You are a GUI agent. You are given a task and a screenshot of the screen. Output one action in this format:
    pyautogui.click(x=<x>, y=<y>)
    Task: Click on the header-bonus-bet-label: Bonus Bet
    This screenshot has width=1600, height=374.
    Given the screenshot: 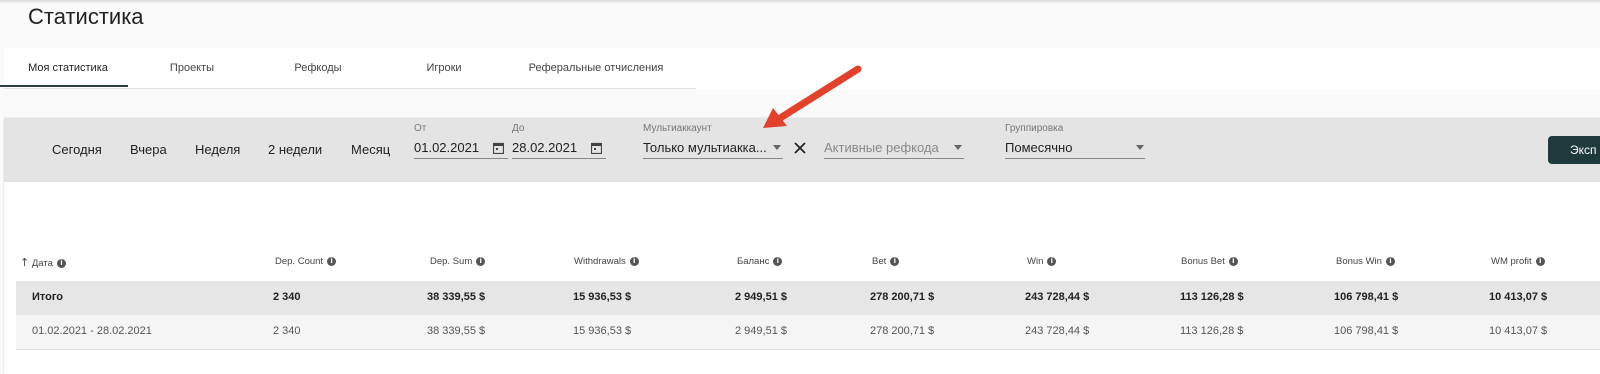 What is the action you would take?
    pyautogui.click(x=1203, y=261)
    